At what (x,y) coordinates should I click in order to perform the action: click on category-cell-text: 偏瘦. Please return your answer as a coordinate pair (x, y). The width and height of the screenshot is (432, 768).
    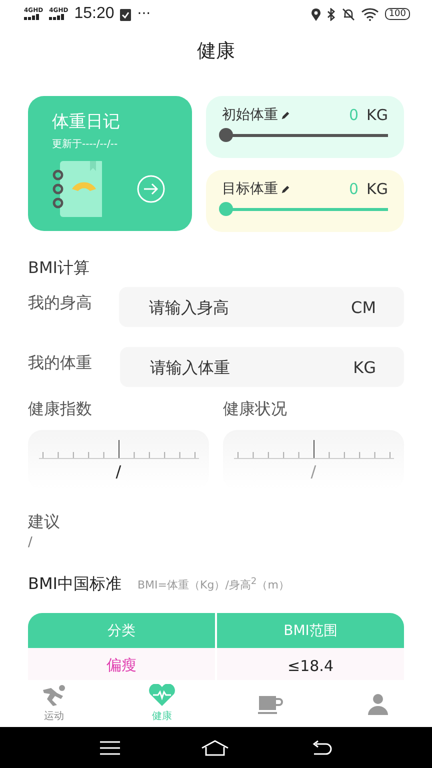
    Looking at the image, I should click on (122, 665).